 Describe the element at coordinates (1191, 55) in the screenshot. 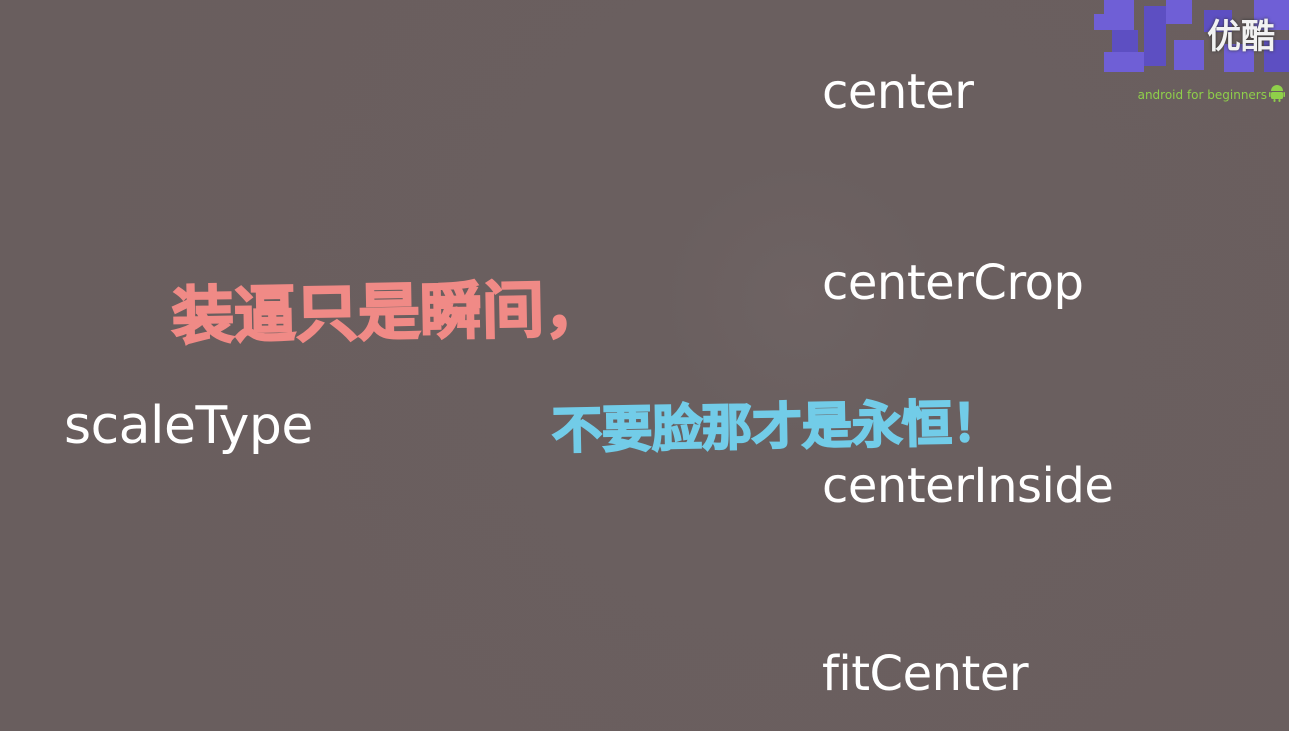

I see `watermark: 优酷 android for beginners` at that location.